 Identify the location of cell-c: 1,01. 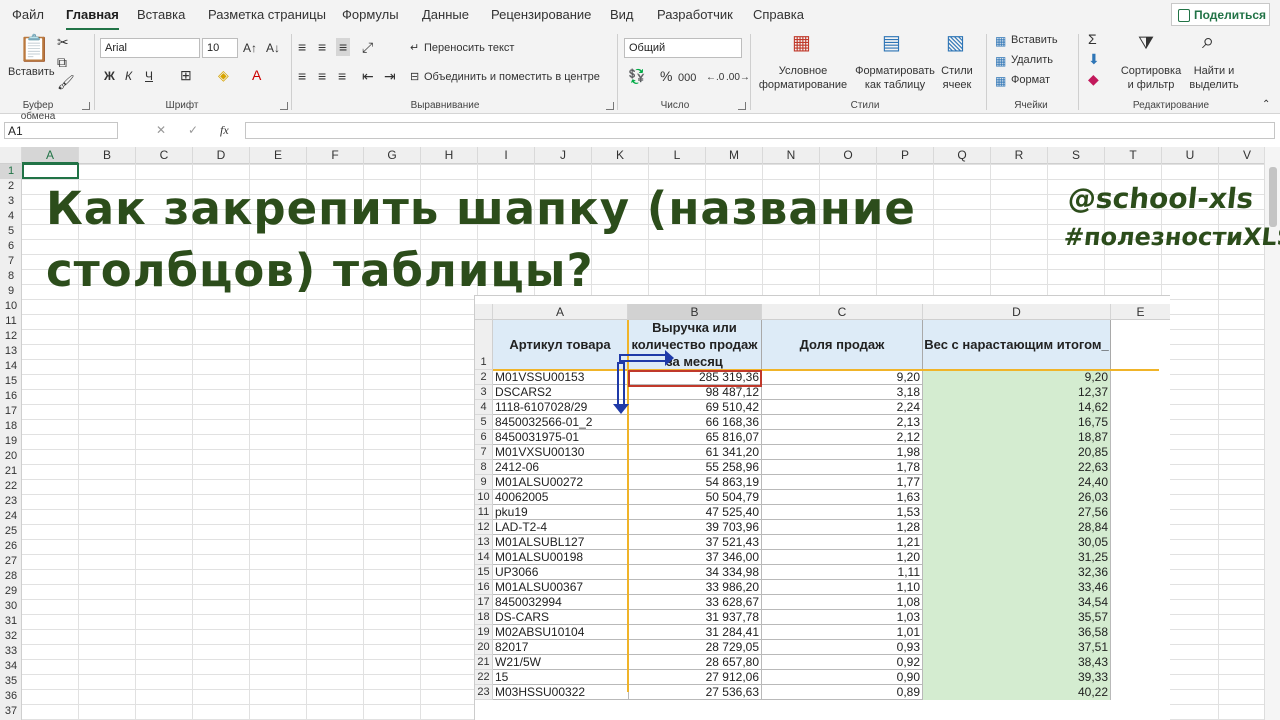
(841, 632).